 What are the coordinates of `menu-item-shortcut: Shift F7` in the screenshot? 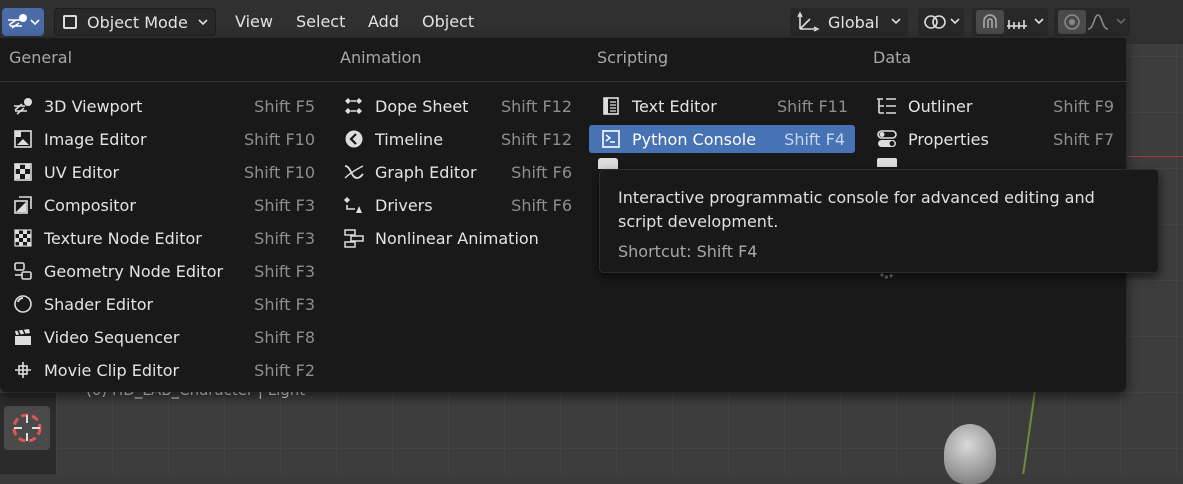 It's located at (1083, 139).